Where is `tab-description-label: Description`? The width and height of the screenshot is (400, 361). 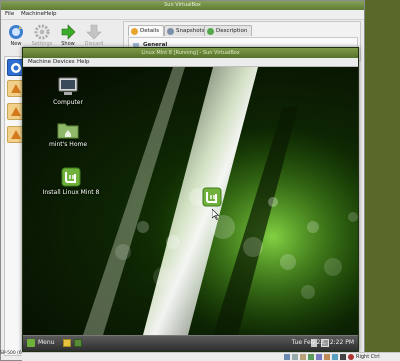 tab-description-label: Description is located at coordinates (232, 31).